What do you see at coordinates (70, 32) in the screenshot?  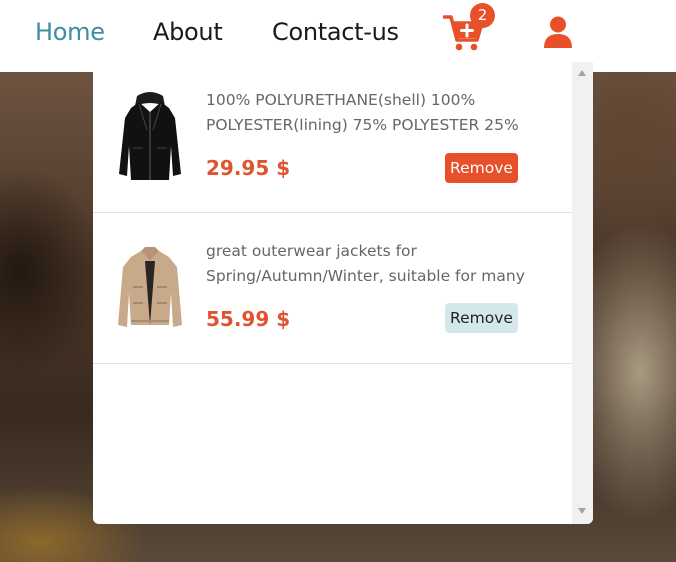 I see `nav-link-home: Home` at bounding box center [70, 32].